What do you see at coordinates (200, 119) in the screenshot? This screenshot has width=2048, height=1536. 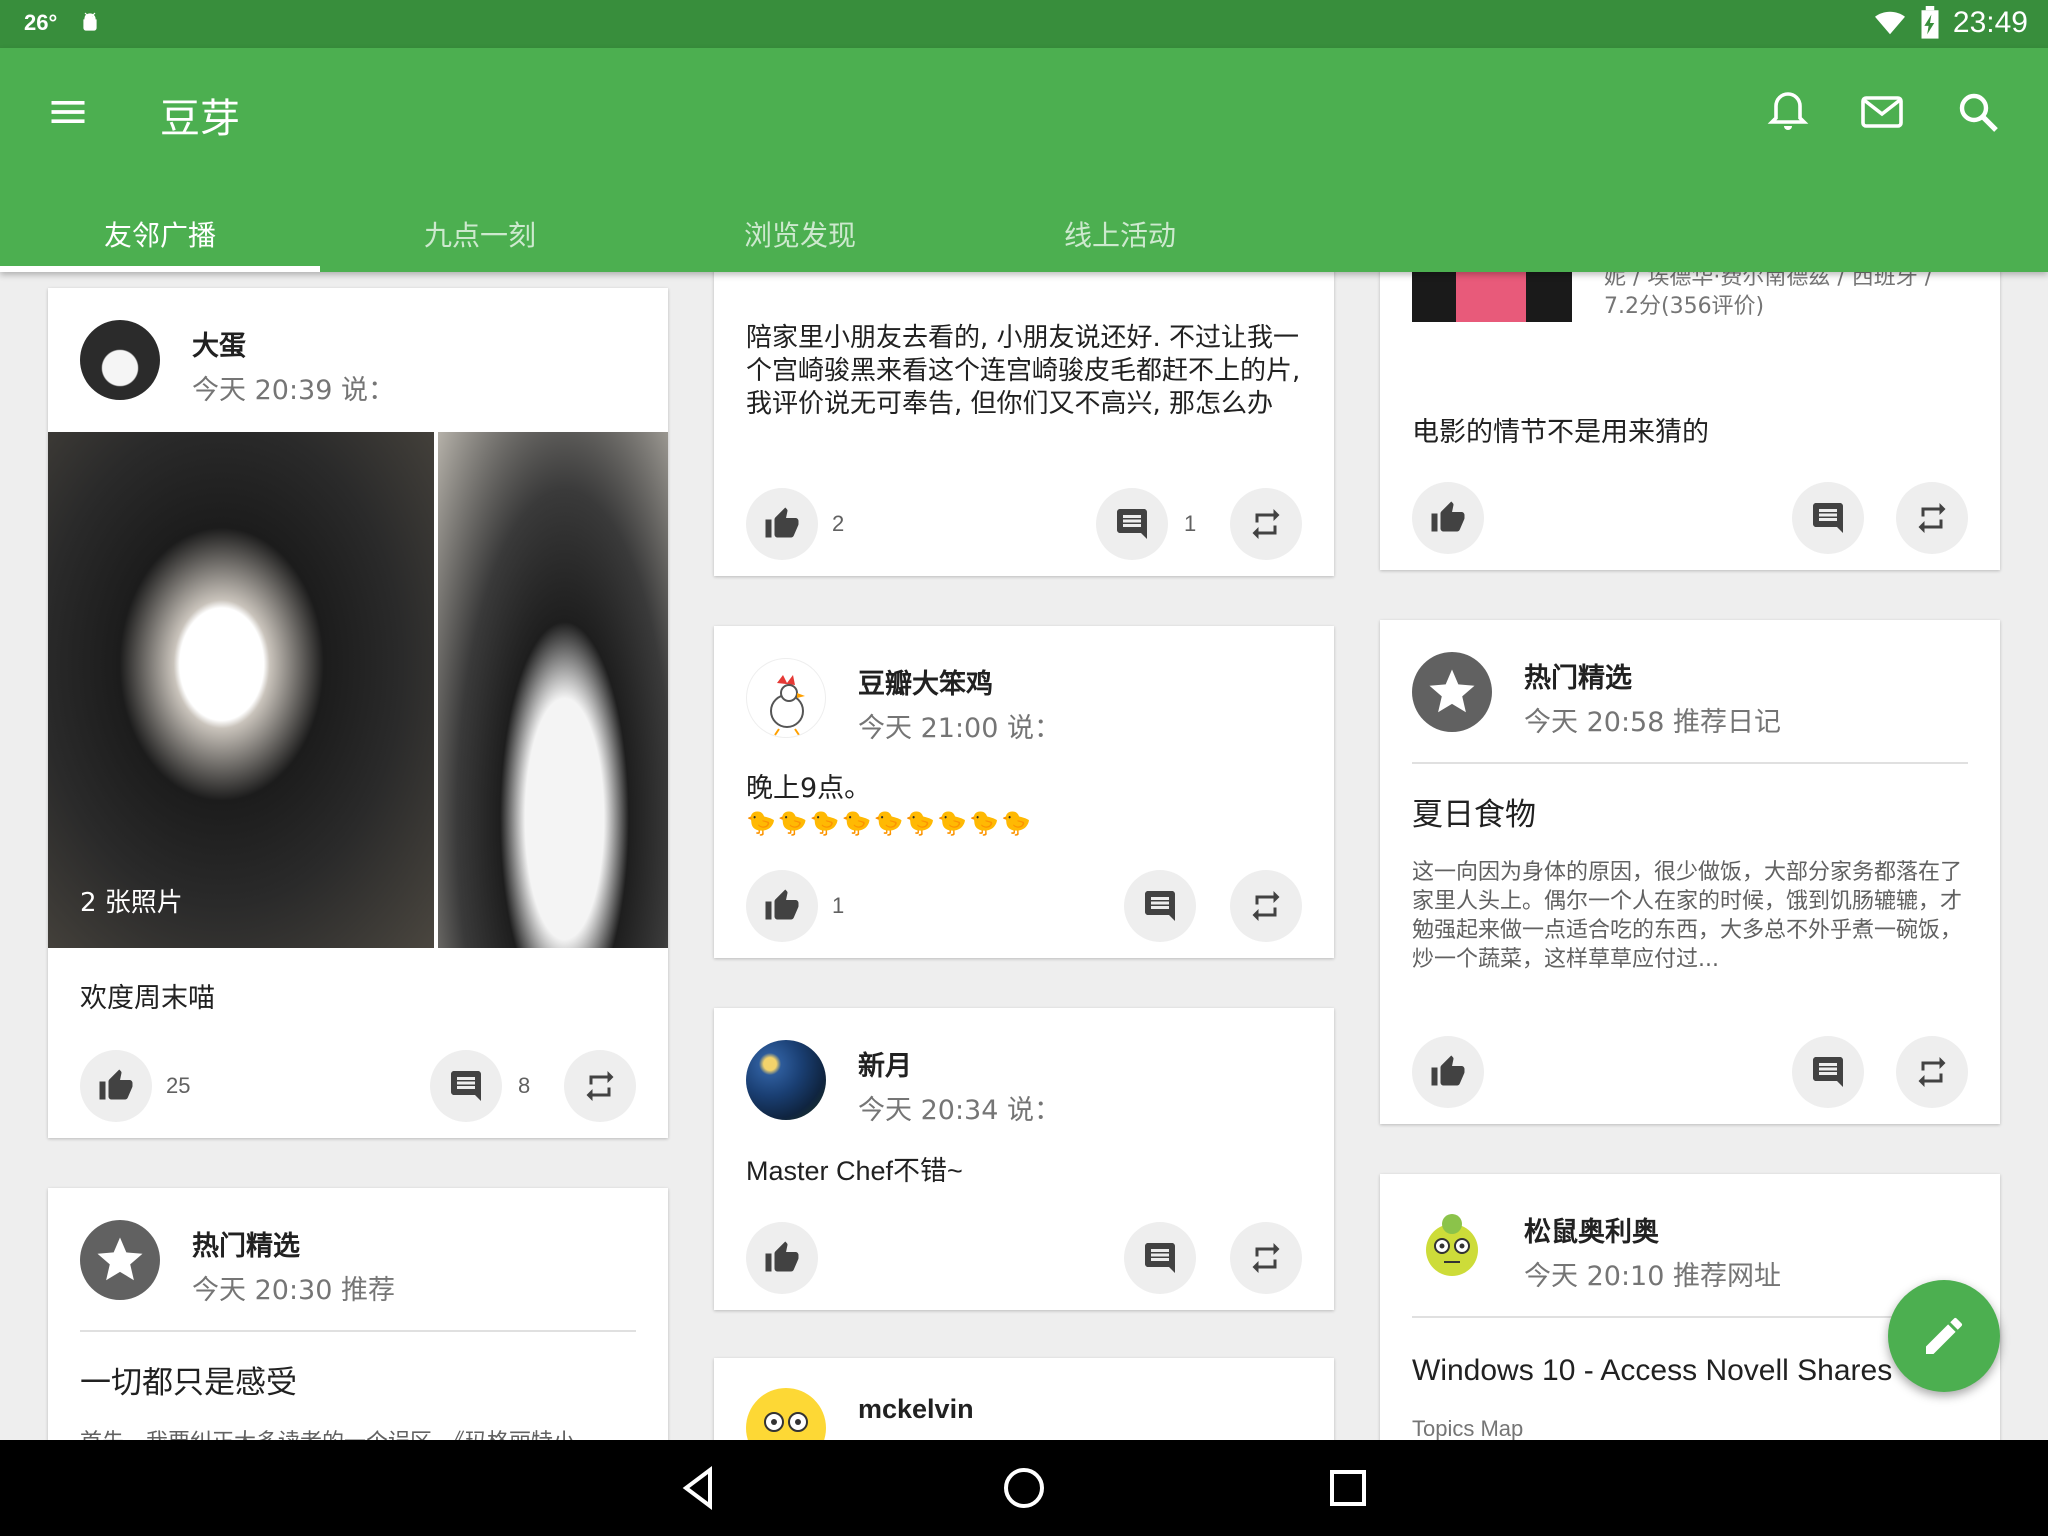 I see `app-title: 豆芽` at bounding box center [200, 119].